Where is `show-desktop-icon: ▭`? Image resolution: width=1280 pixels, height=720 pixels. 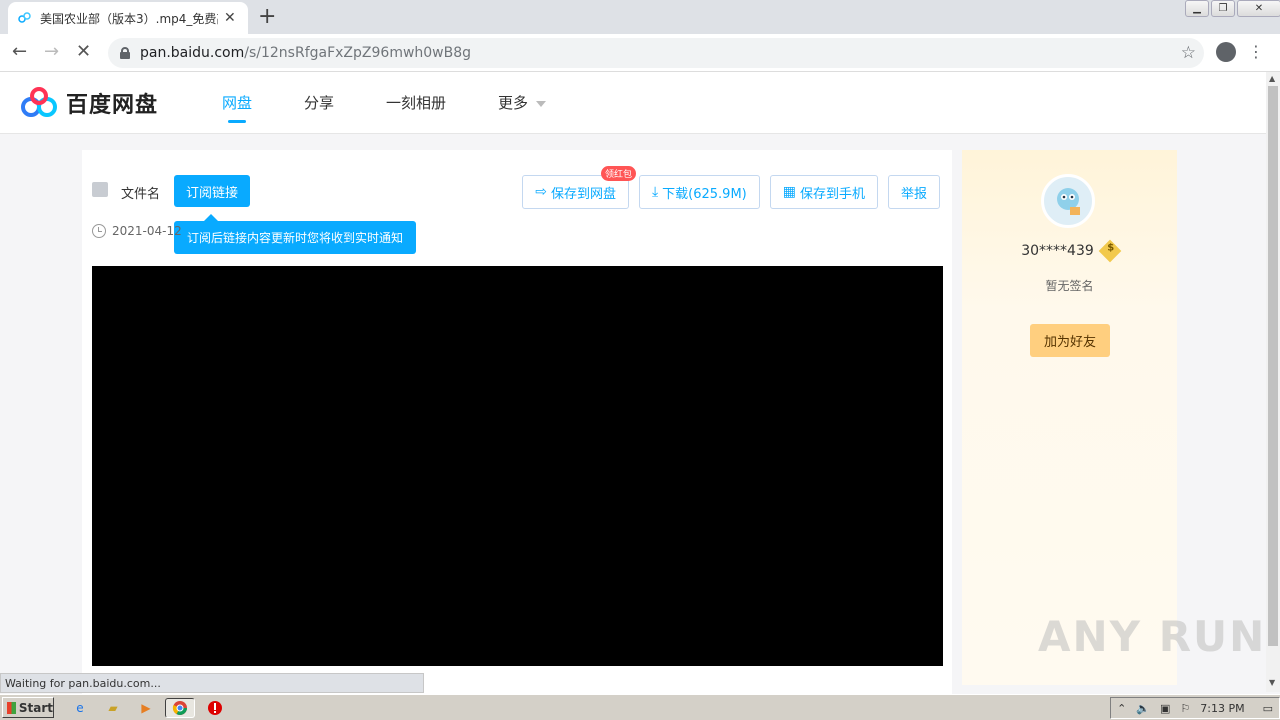 show-desktop-icon: ▭ is located at coordinates (1268, 708).